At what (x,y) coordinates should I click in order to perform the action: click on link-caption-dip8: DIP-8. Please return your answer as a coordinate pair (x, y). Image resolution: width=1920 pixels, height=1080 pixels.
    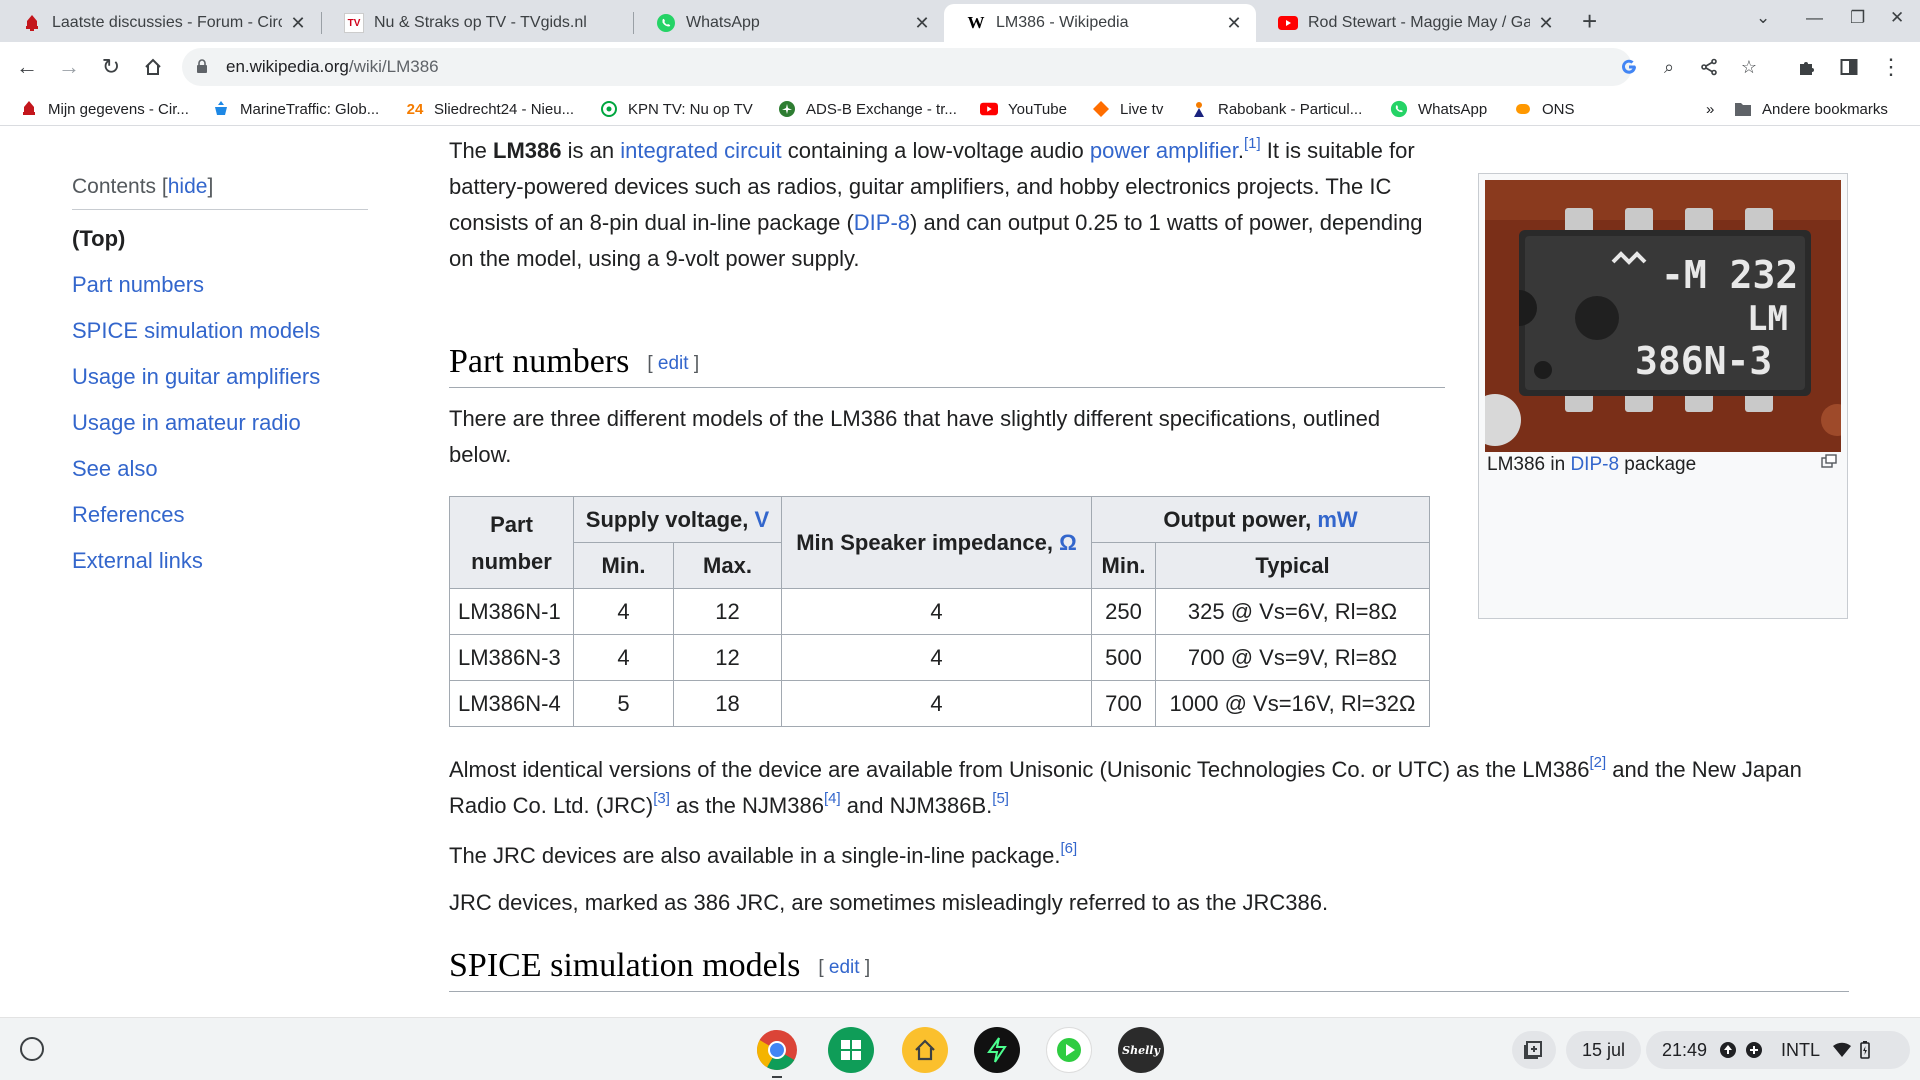
    Looking at the image, I should click on (1594, 464).